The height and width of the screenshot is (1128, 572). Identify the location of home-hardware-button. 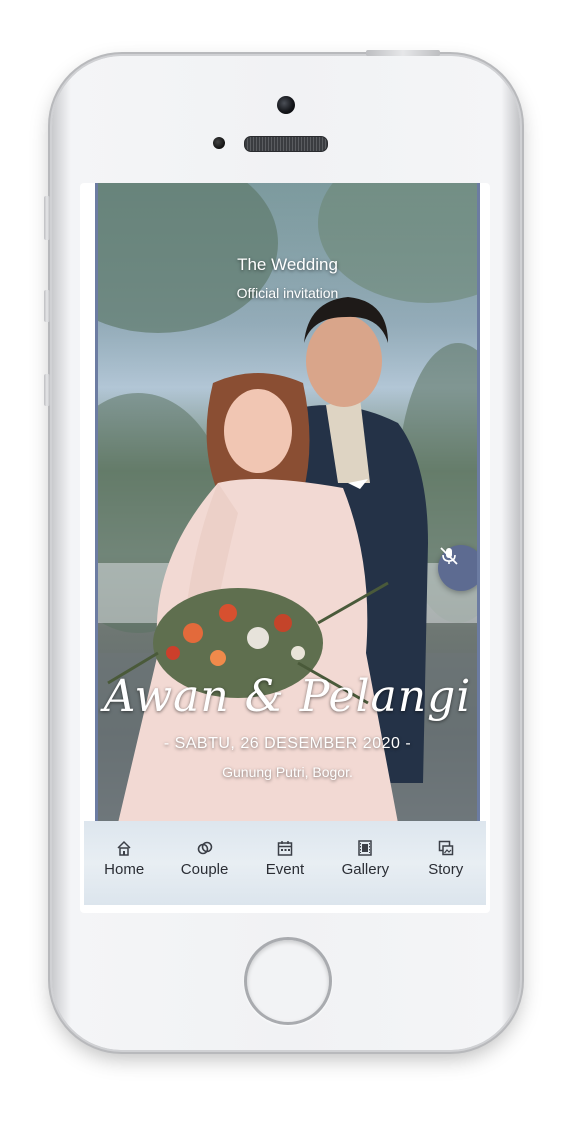
(288, 981).